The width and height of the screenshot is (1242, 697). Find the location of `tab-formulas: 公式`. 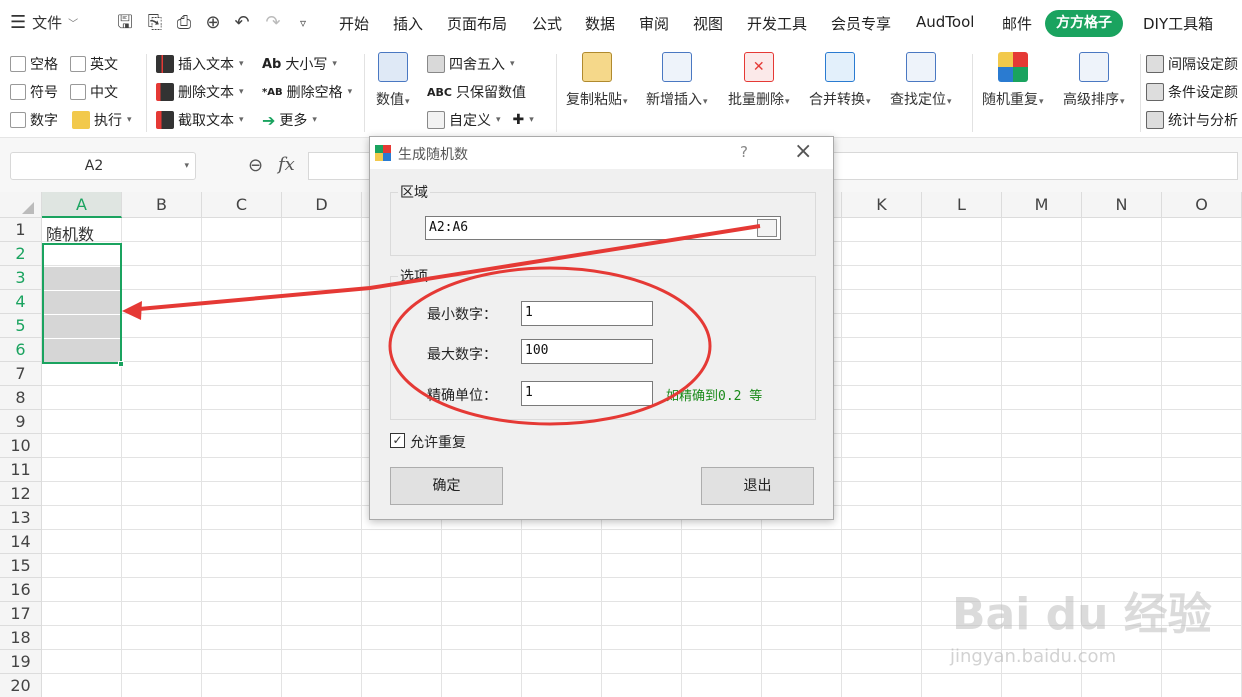

tab-formulas: 公式 is located at coordinates (547, 23).